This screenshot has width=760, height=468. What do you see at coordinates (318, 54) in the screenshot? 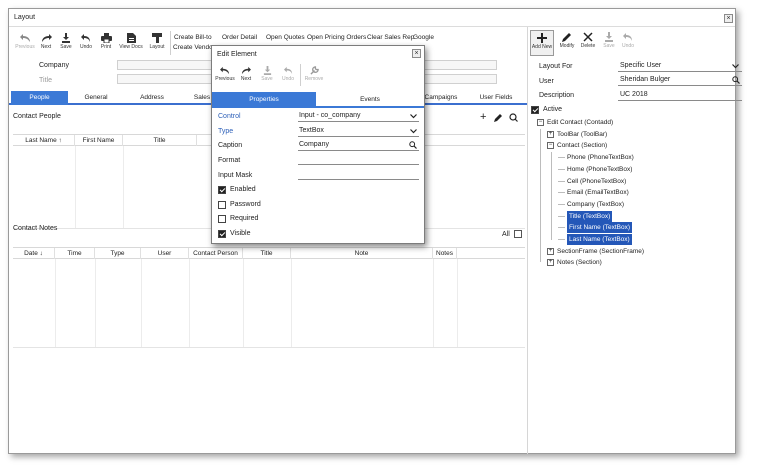
I see `dialog-titlebar: Edit Element ×` at bounding box center [318, 54].